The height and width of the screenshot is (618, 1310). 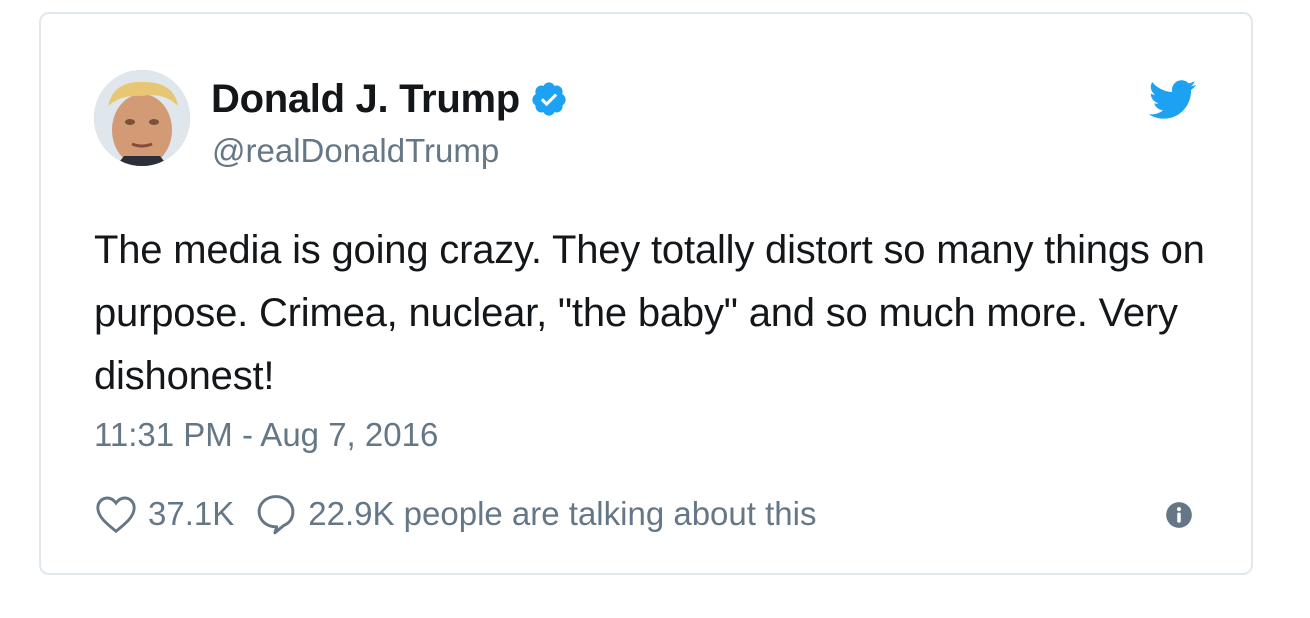 What do you see at coordinates (549, 99) in the screenshot?
I see `verified-badge-icon` at bounding box center [549, 99].